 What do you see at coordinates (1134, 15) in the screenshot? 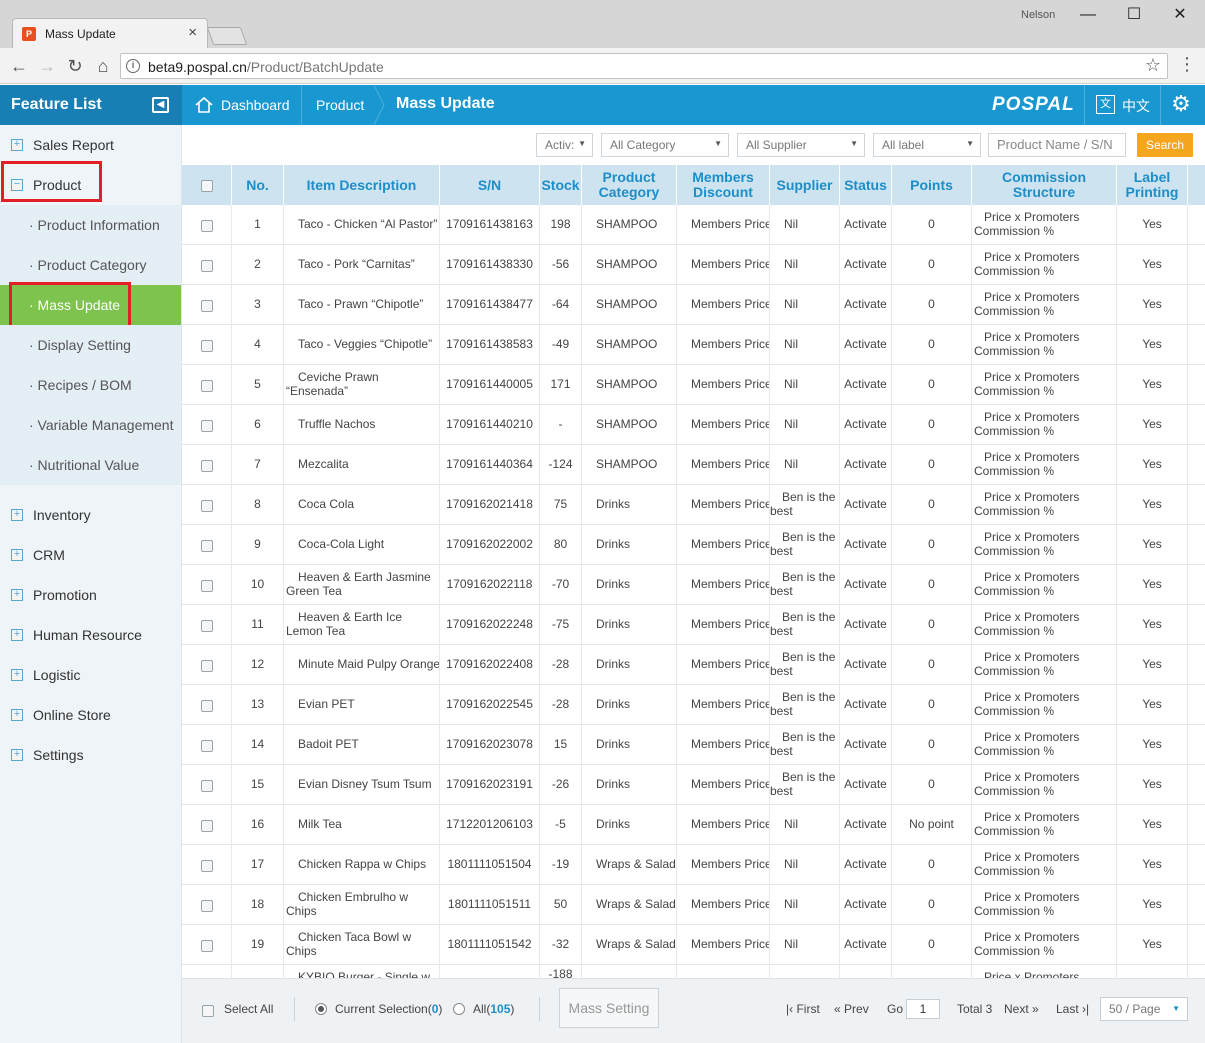
I see `maximize-icon: ☐` at bounding box center [1134, 15].